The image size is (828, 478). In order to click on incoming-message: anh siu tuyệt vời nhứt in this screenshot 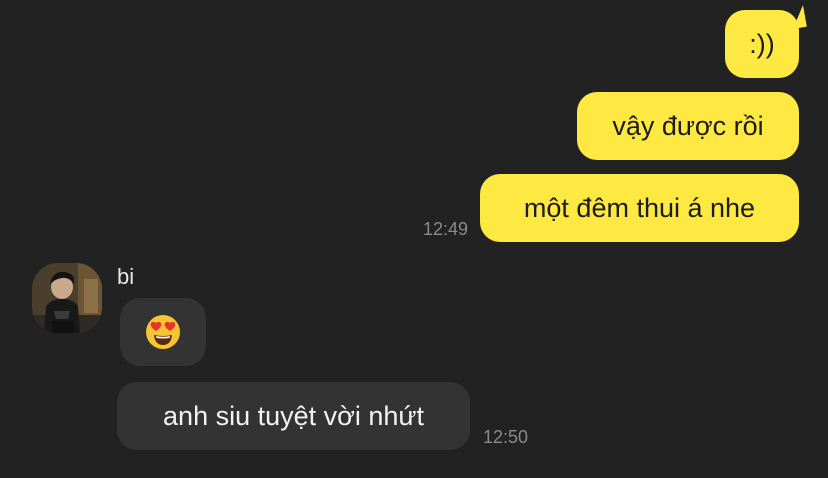, I will do `click(293, 416)`.